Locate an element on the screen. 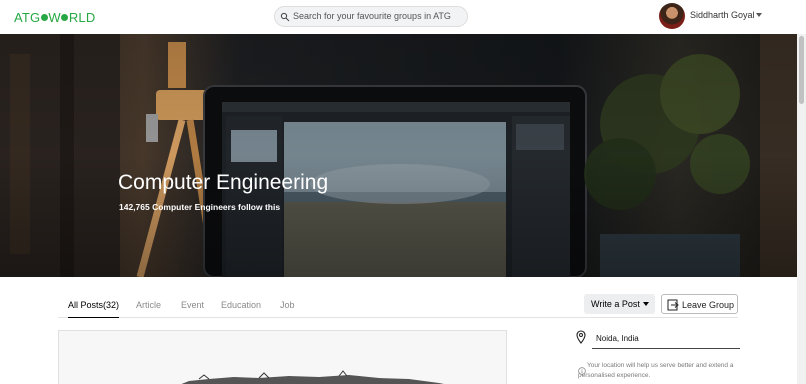 The image size is (806, 384). search-input: Search for your favourite groups in ATG is located at coordinates (371, 16).